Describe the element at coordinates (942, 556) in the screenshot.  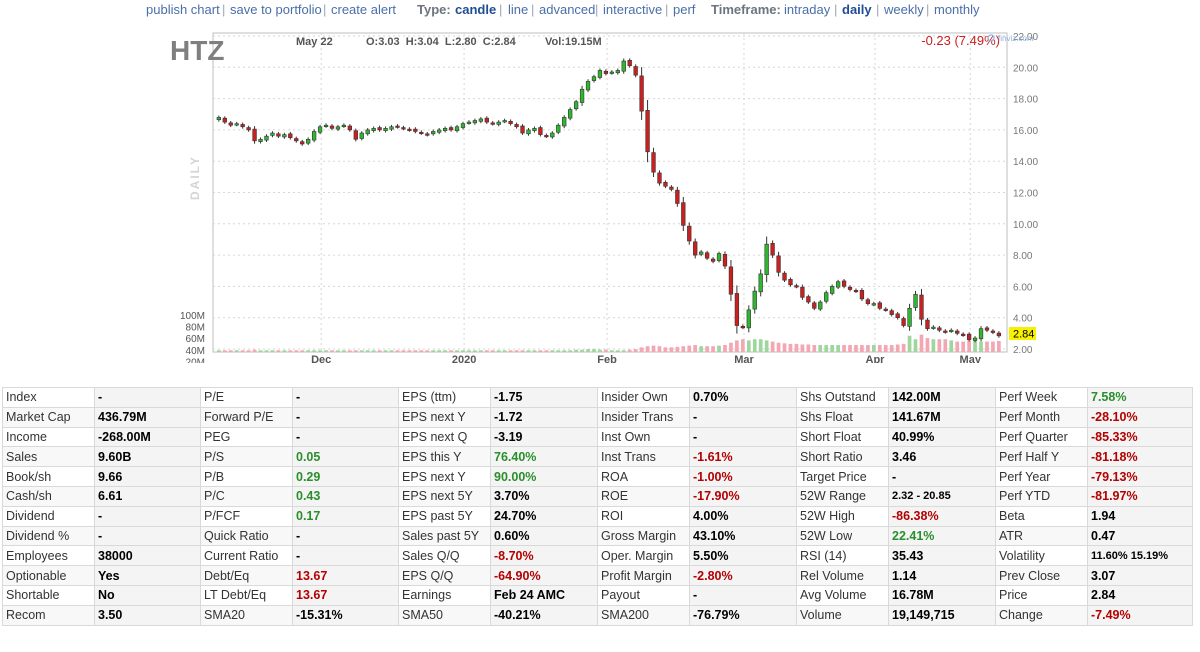
I see `snapshot-value: 35.43` at that location.